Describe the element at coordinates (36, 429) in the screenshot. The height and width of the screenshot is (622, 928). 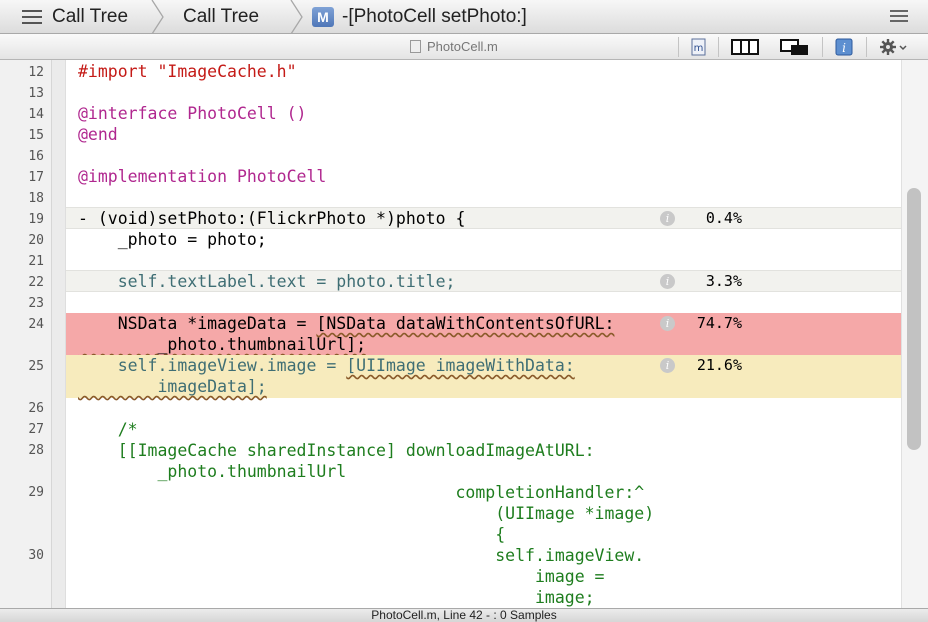
I see `line-number: 27` at that location.